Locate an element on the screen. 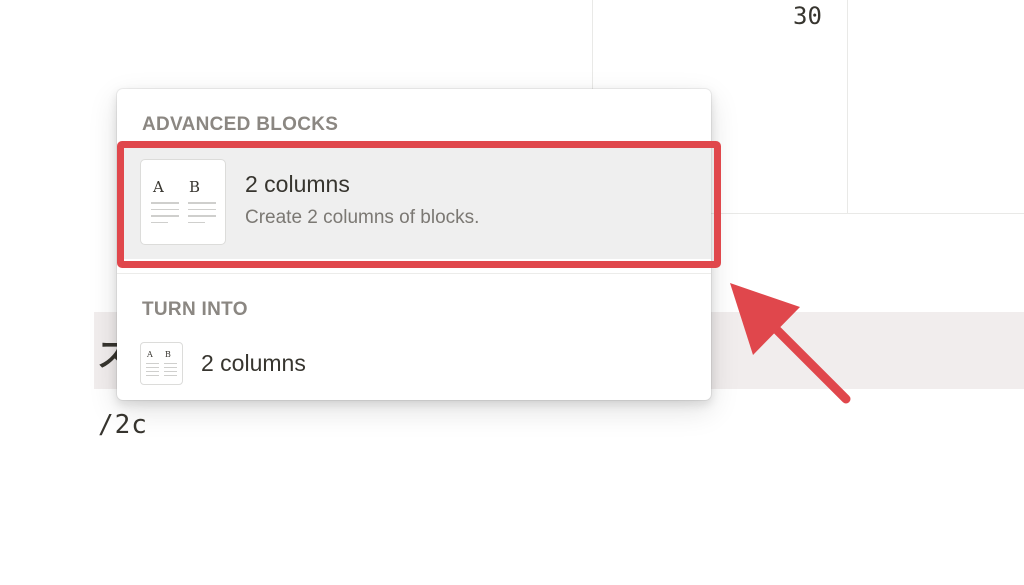 Image resolution: width=1024 pixels, height=585 pixels. section-header-advanced-blocks: ADVANCED BLOCKS is located at coordinates (240, 124).